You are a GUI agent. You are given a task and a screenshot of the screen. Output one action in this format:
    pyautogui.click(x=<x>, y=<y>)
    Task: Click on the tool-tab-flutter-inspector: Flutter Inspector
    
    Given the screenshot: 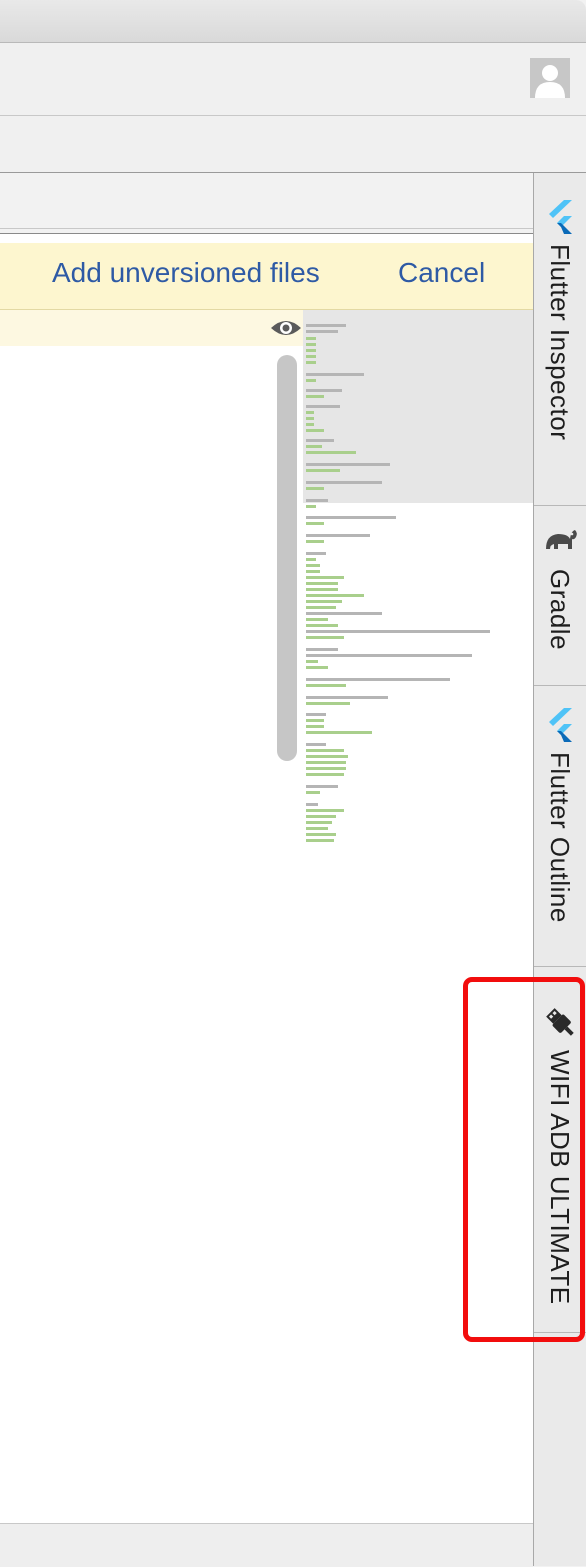 What is the action you would take?
    pyautogui.click(x=560, y=350)
    